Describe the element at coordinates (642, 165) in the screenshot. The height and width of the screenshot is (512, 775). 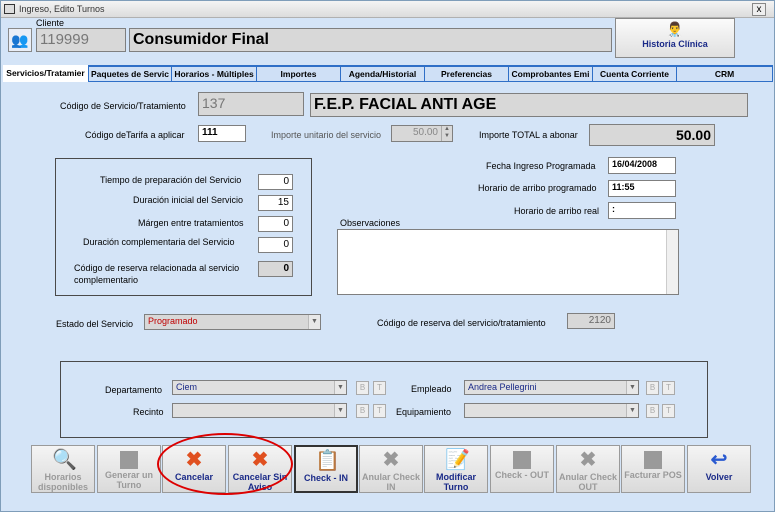
I see `fecha-field: 16/04/2008` at that location.